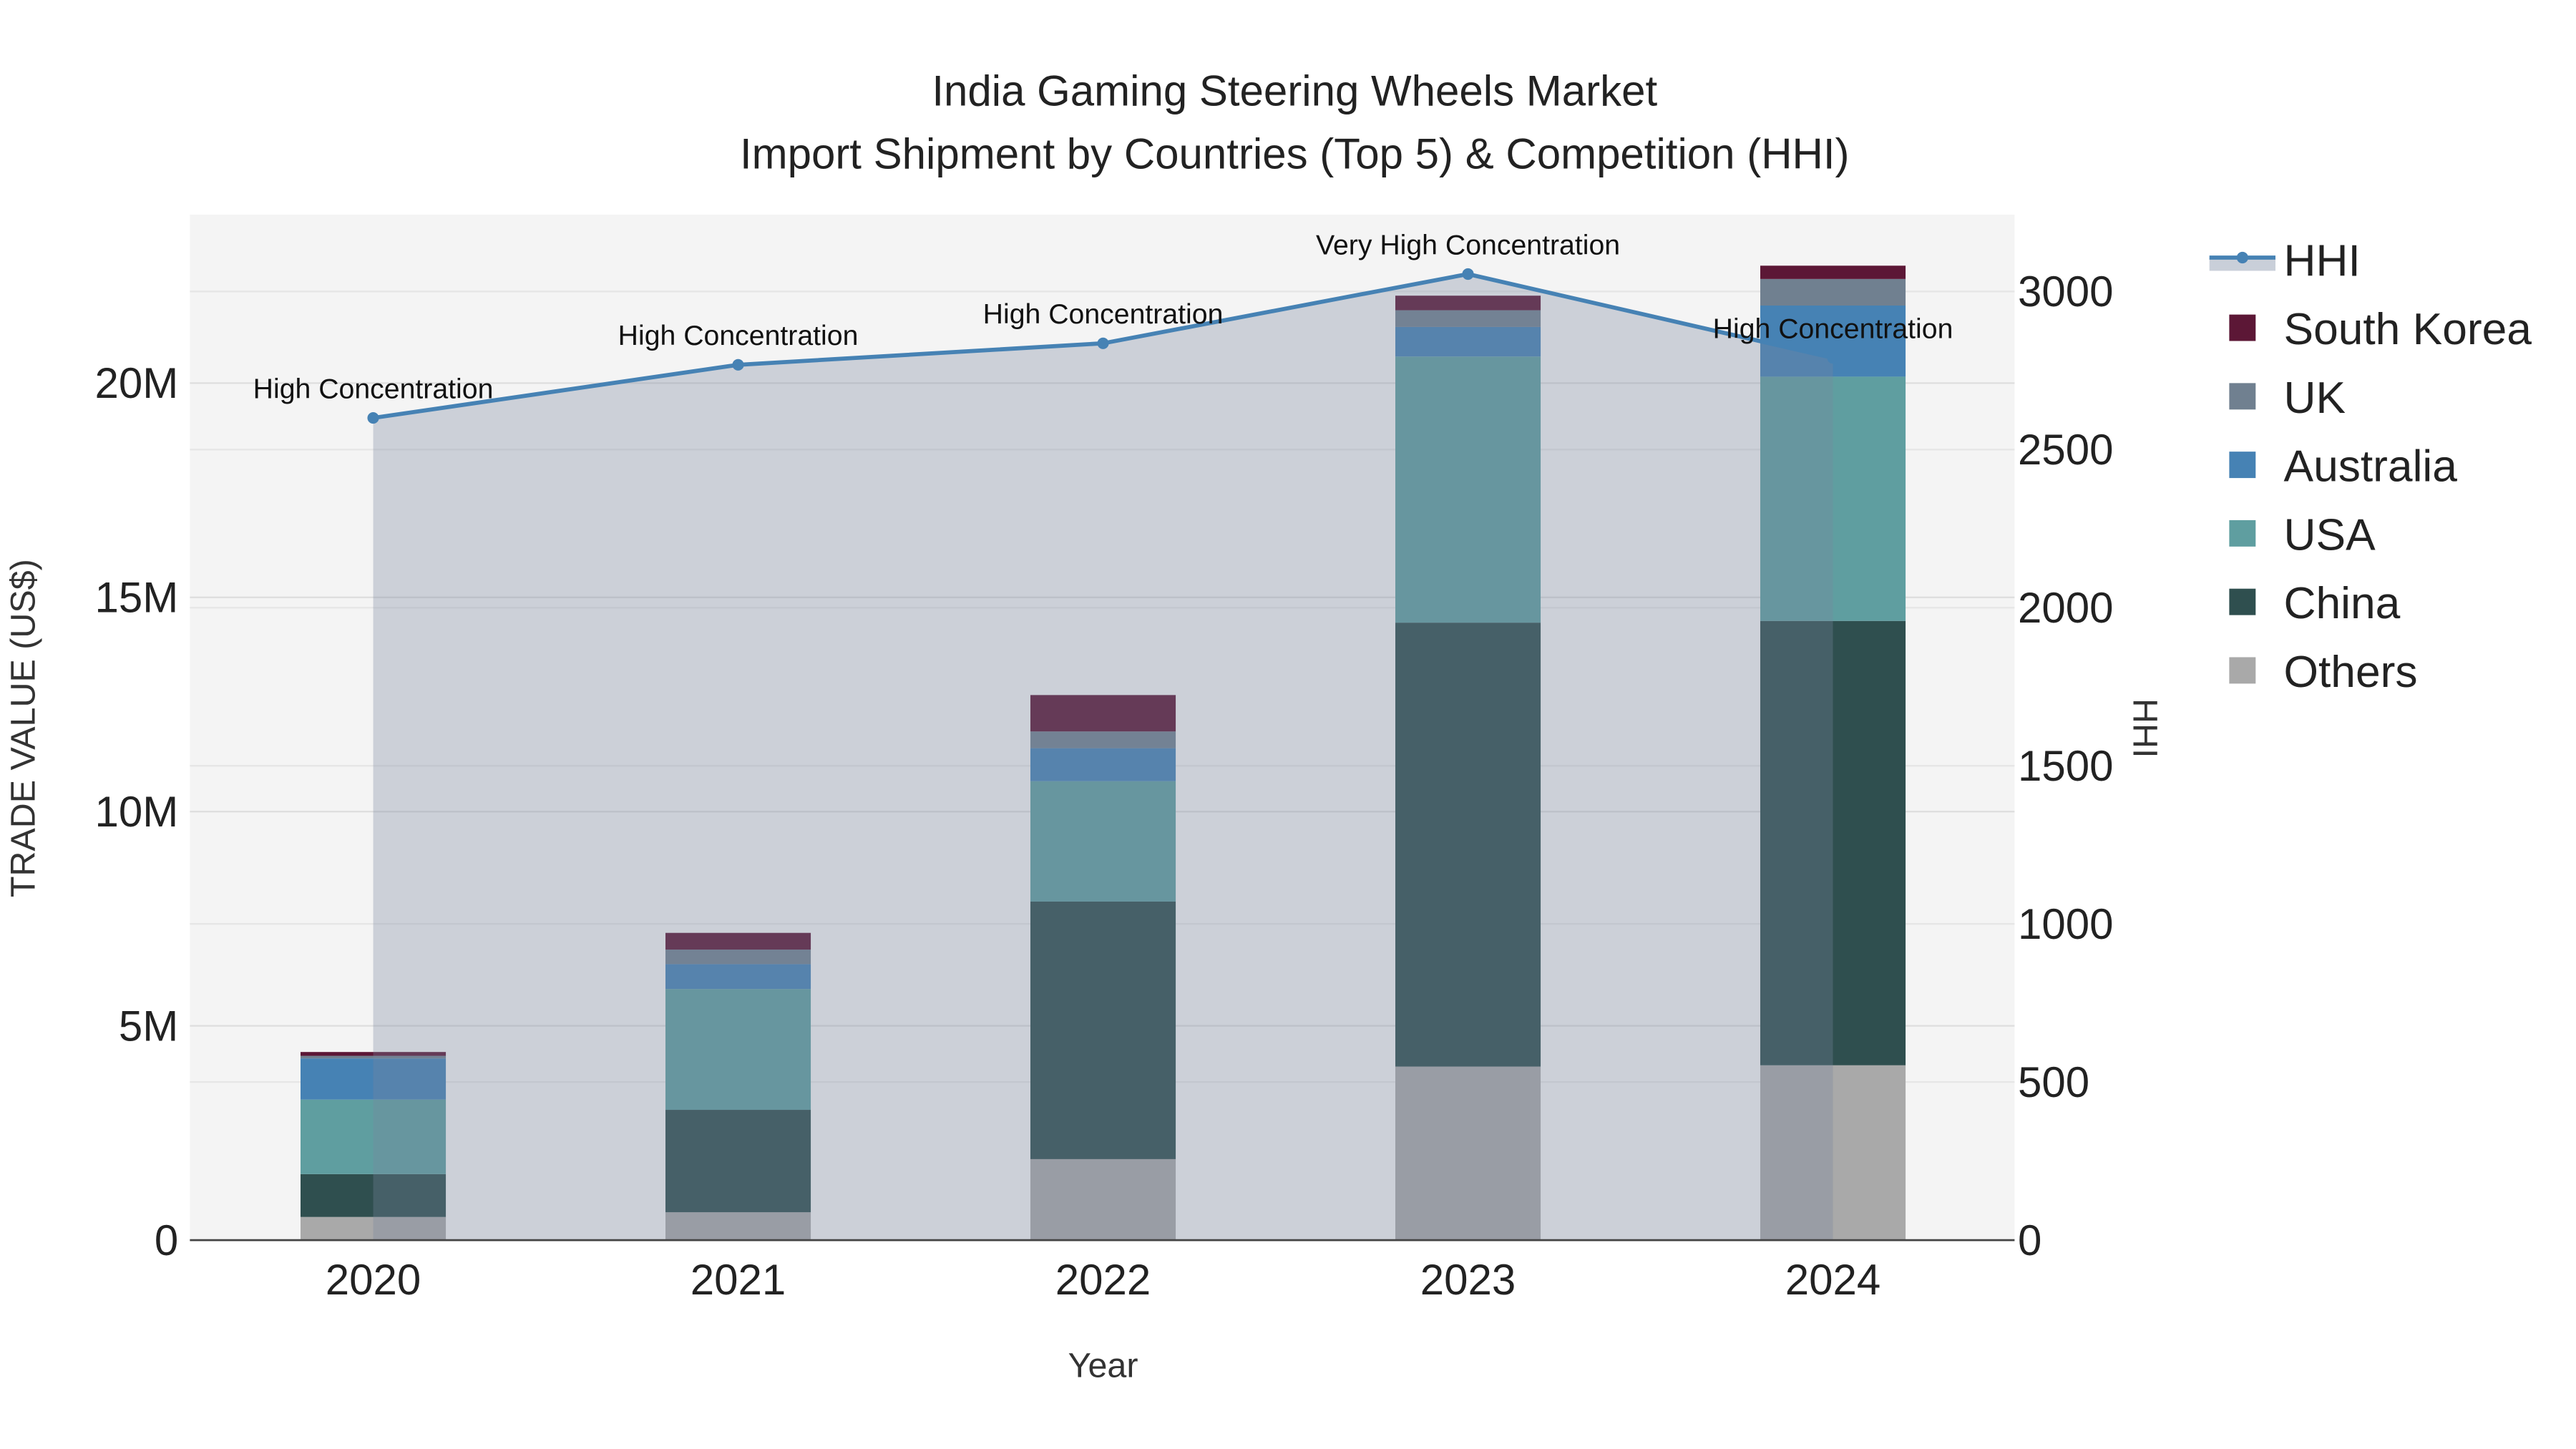 The height and width of the screenshot is (1449, 2576). What do you see at coordinates (1833, 272) in the screenshot?
I see `bar-south-korea` at bounding box center [1833, 272].